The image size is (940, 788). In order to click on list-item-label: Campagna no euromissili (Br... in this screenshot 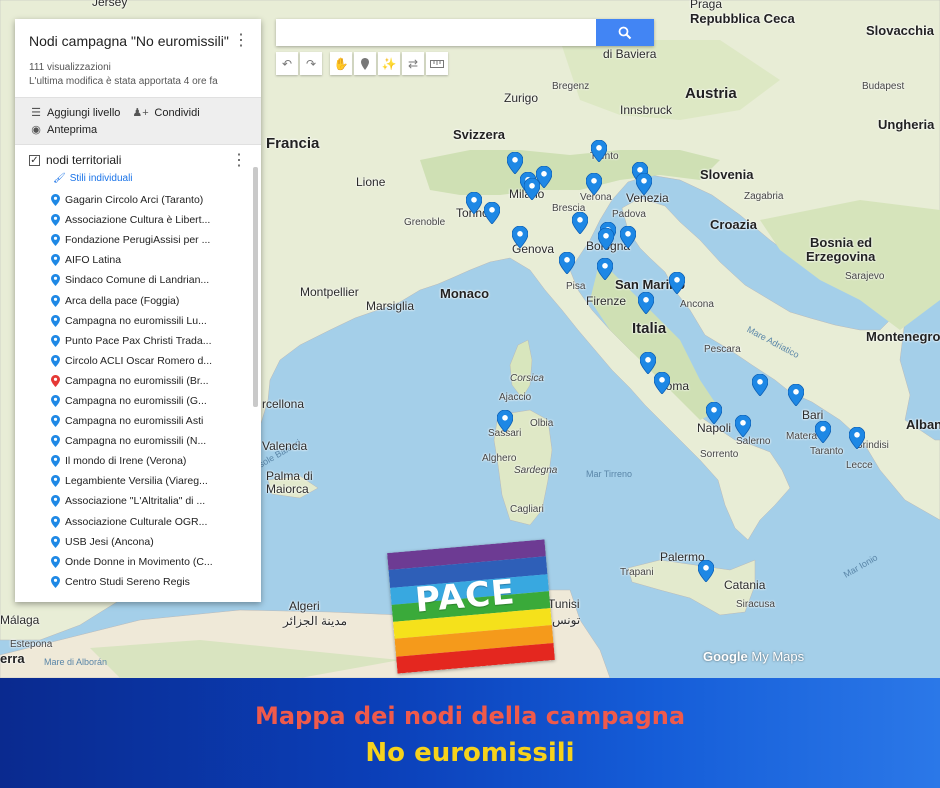, I will do `click(137, 380)`.